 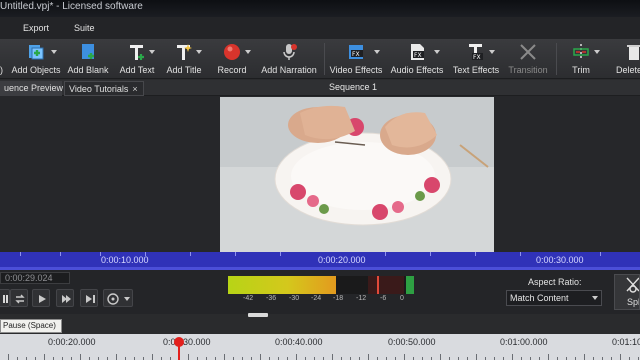 What do you see at coordinates (316, 298) in the screenshot?
I see `meter-label: -24` at bounding box center [316, 298].